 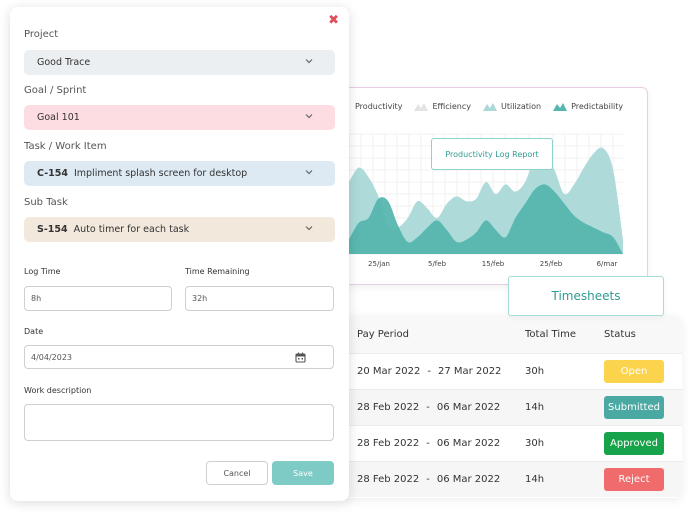 I want to click on status-cell: Reject, so click(x=635, y=479).